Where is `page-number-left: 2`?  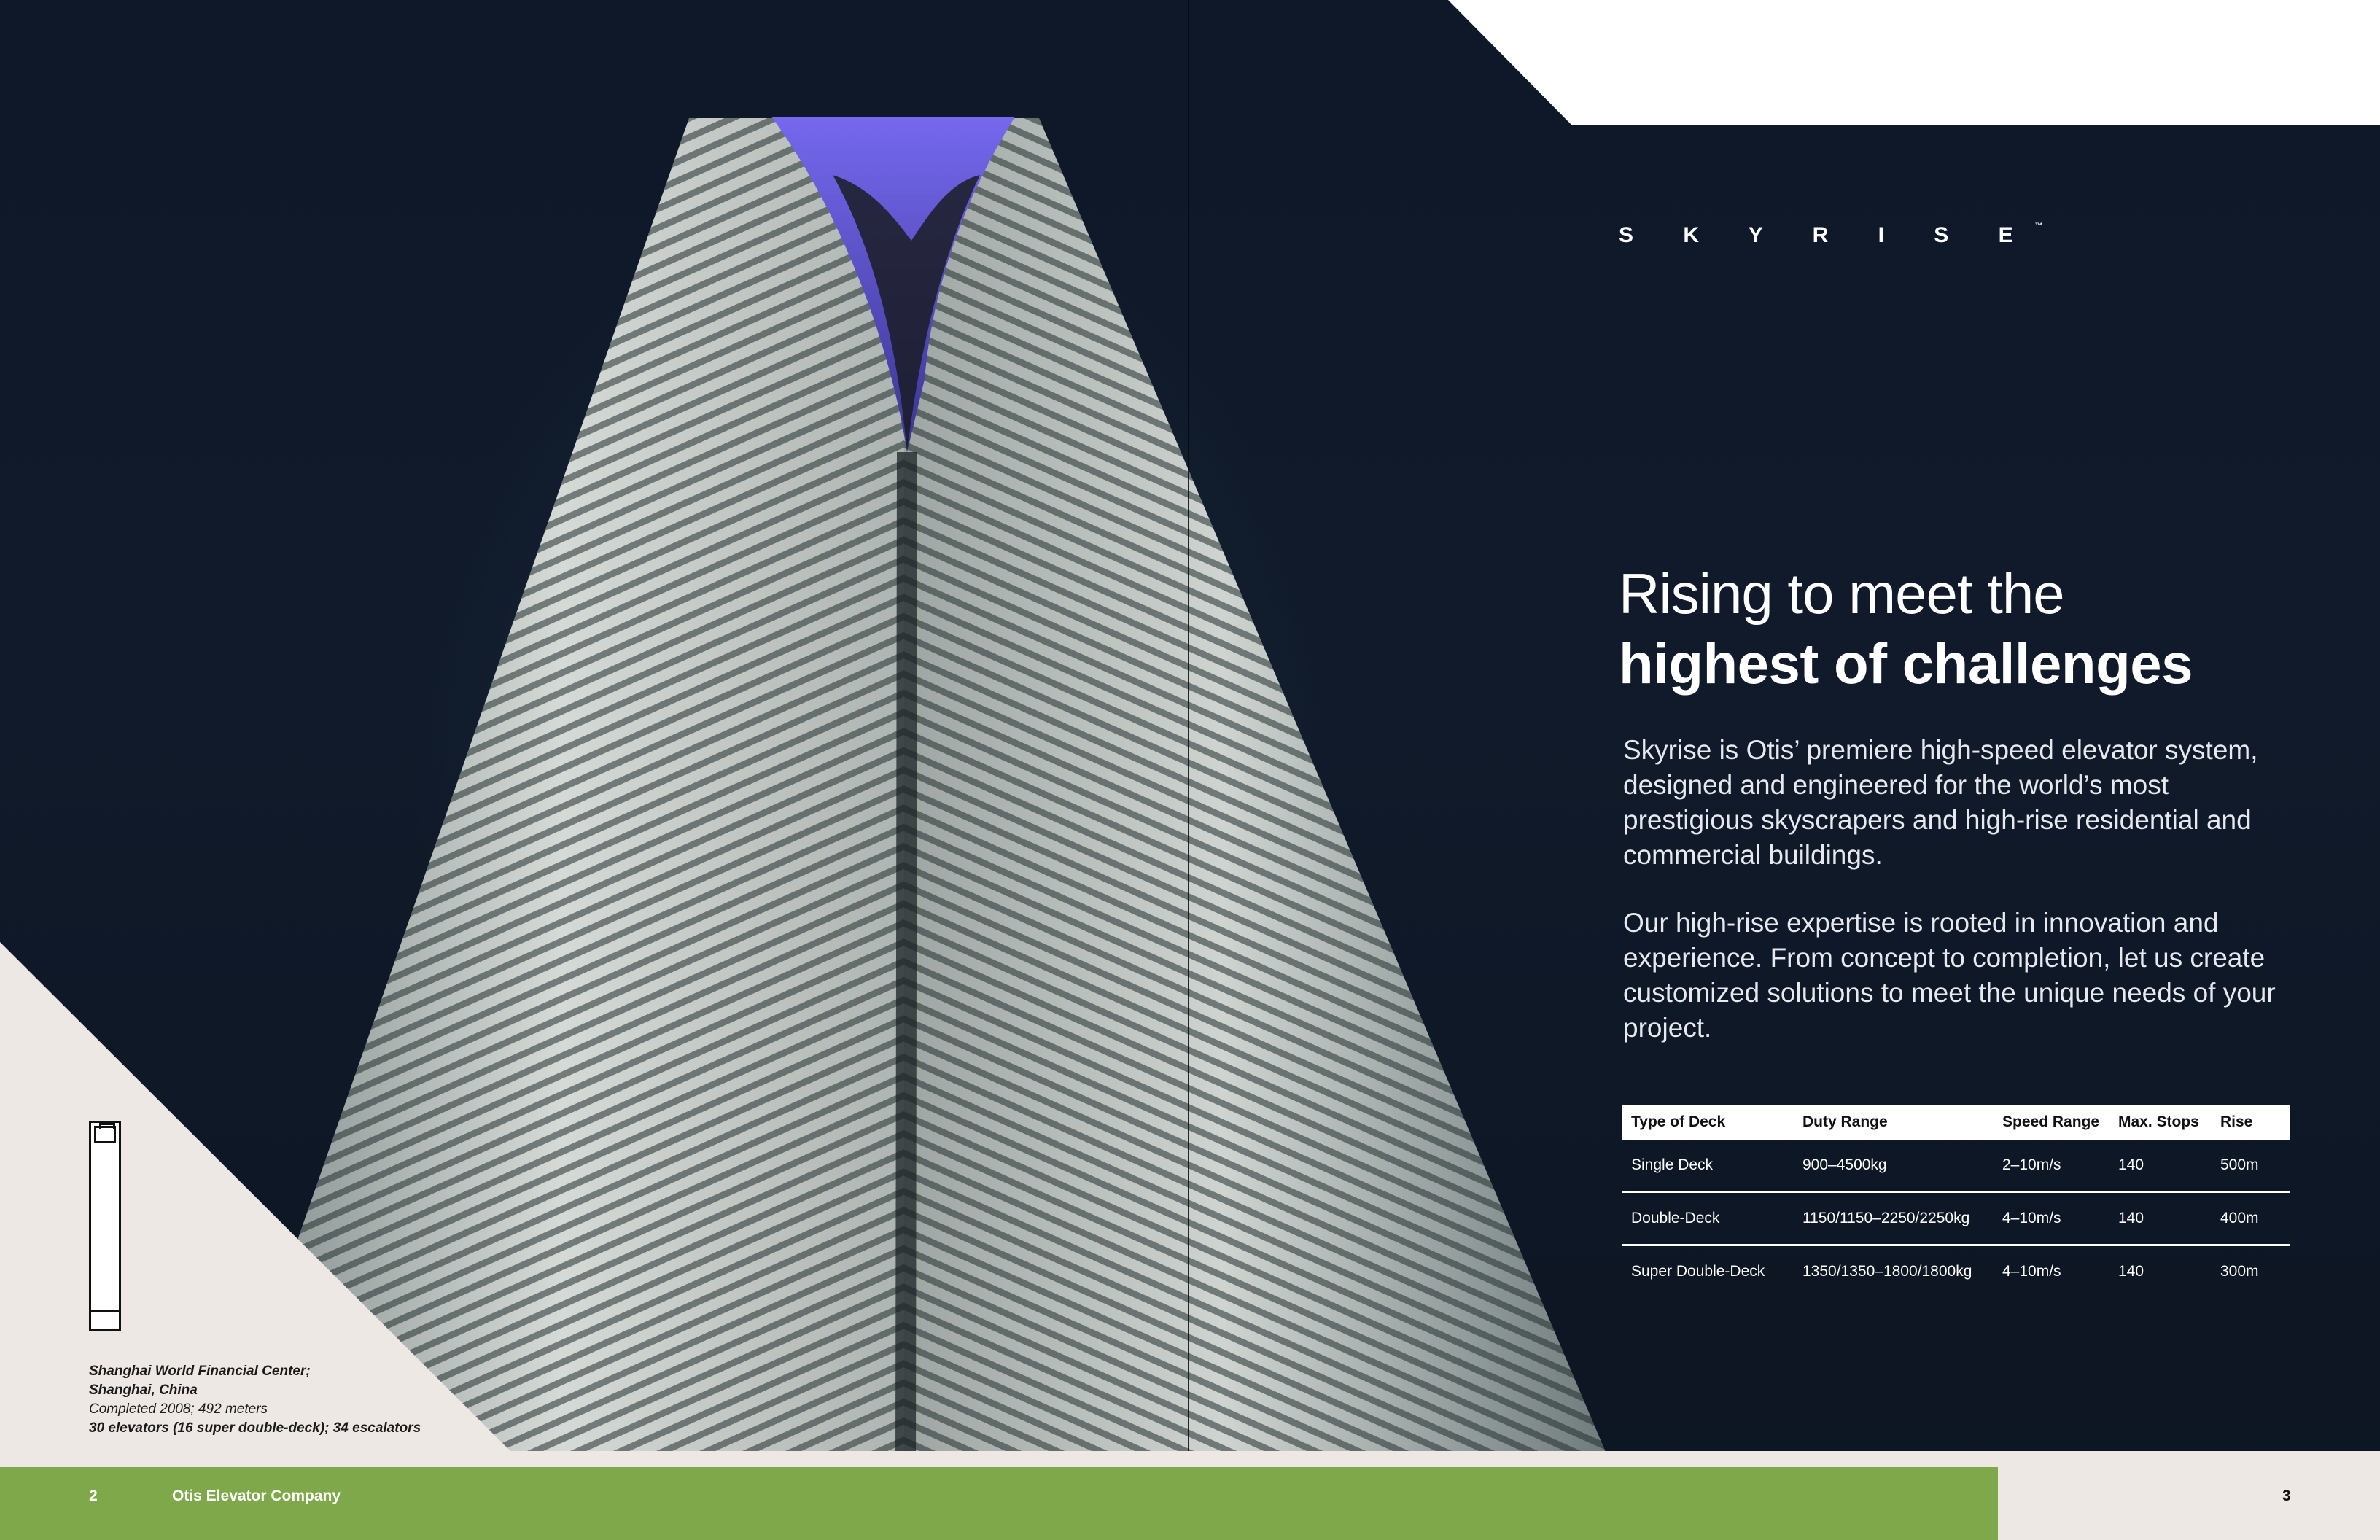 page-number-left: 2 is located at coordinates (93, 1496).